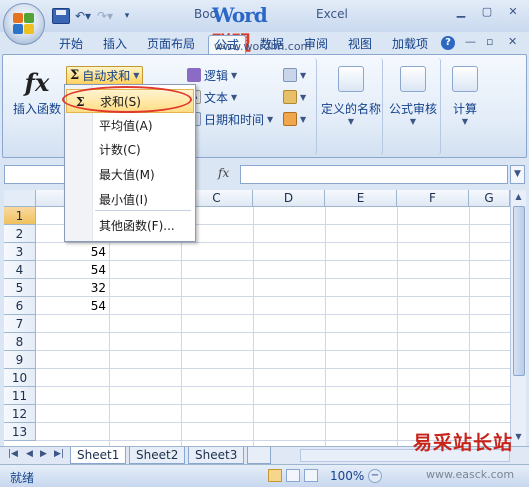 The height and width of the screenshot is (487, 529). Describe the element at coordinates (413, 96) in the screenshot. I see `formula-auditing-button: 公式审核 ▼` at that location.